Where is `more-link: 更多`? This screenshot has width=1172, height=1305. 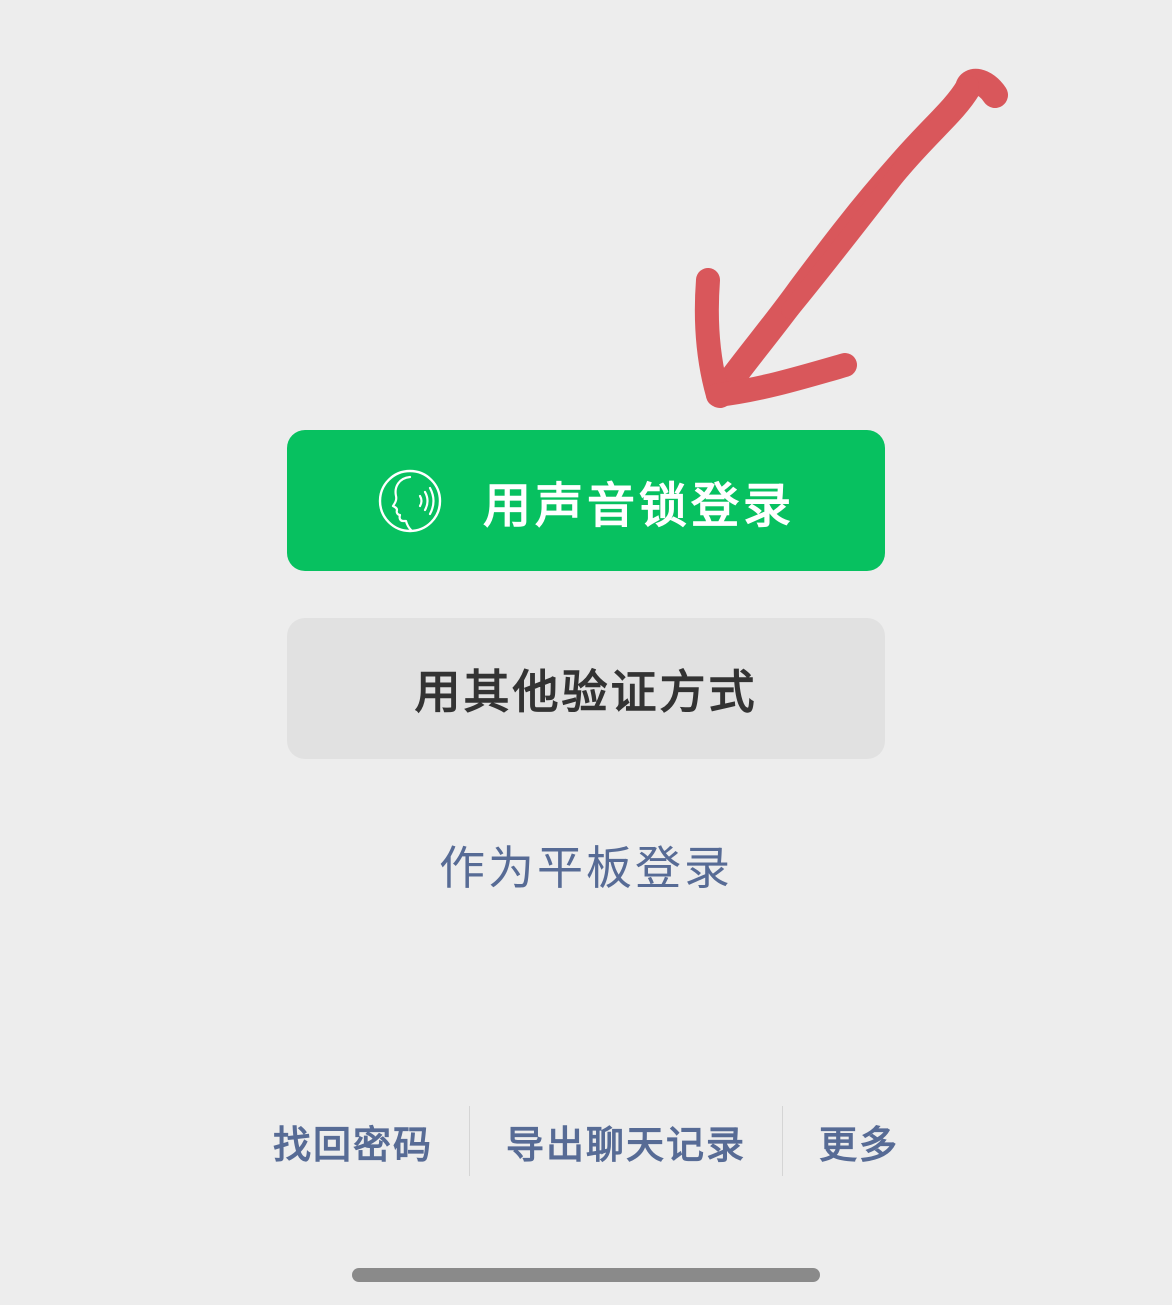 more-link: 更多 is located at coordinates (859, 1141).